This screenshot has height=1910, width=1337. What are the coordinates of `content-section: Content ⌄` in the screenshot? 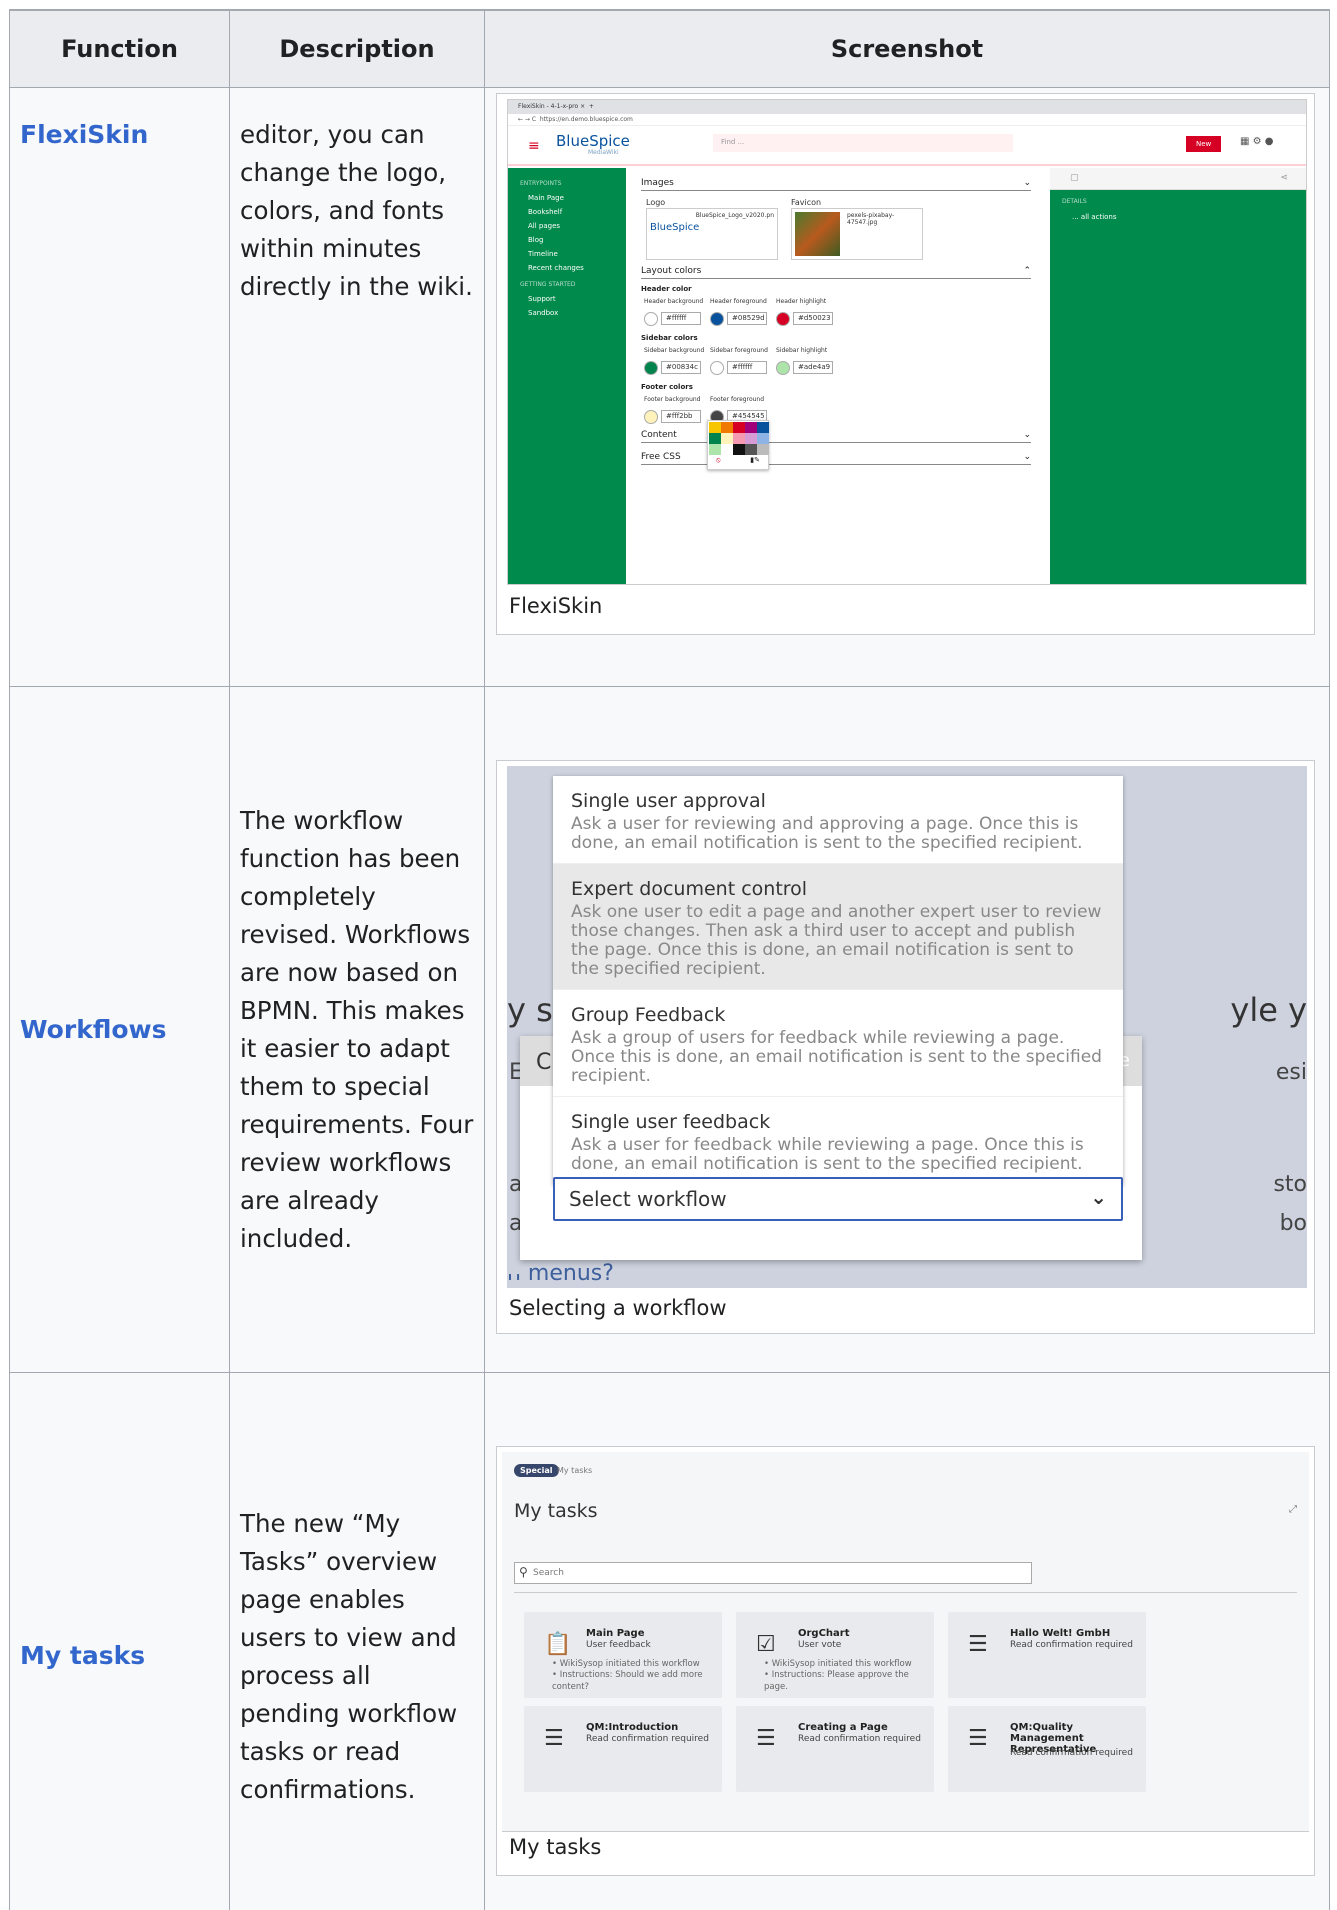 It's located at (836, 436).